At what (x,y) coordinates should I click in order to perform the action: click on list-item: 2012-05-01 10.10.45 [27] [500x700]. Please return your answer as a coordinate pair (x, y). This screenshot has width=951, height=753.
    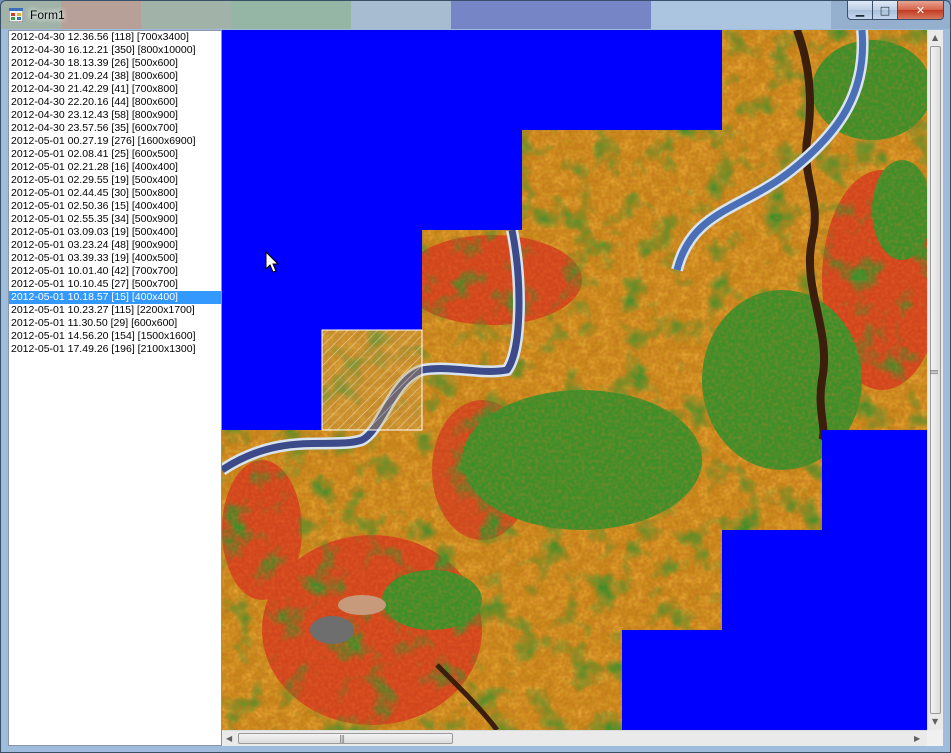
    Looking at the image, I should click on (115, 284).